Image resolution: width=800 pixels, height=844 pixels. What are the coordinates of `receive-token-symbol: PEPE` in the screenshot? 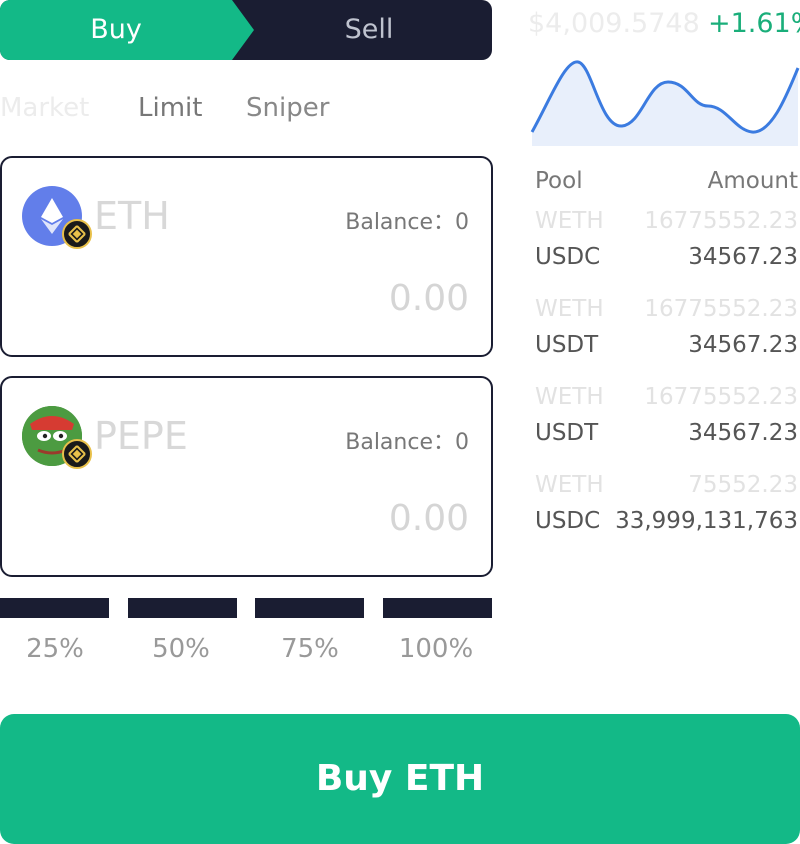 It's located at (141, 436).